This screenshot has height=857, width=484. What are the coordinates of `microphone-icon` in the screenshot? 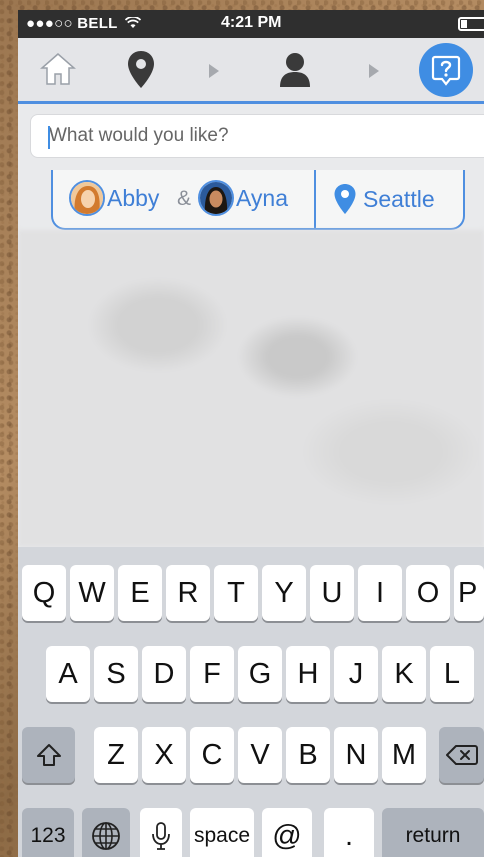 It's located at (161, 836).